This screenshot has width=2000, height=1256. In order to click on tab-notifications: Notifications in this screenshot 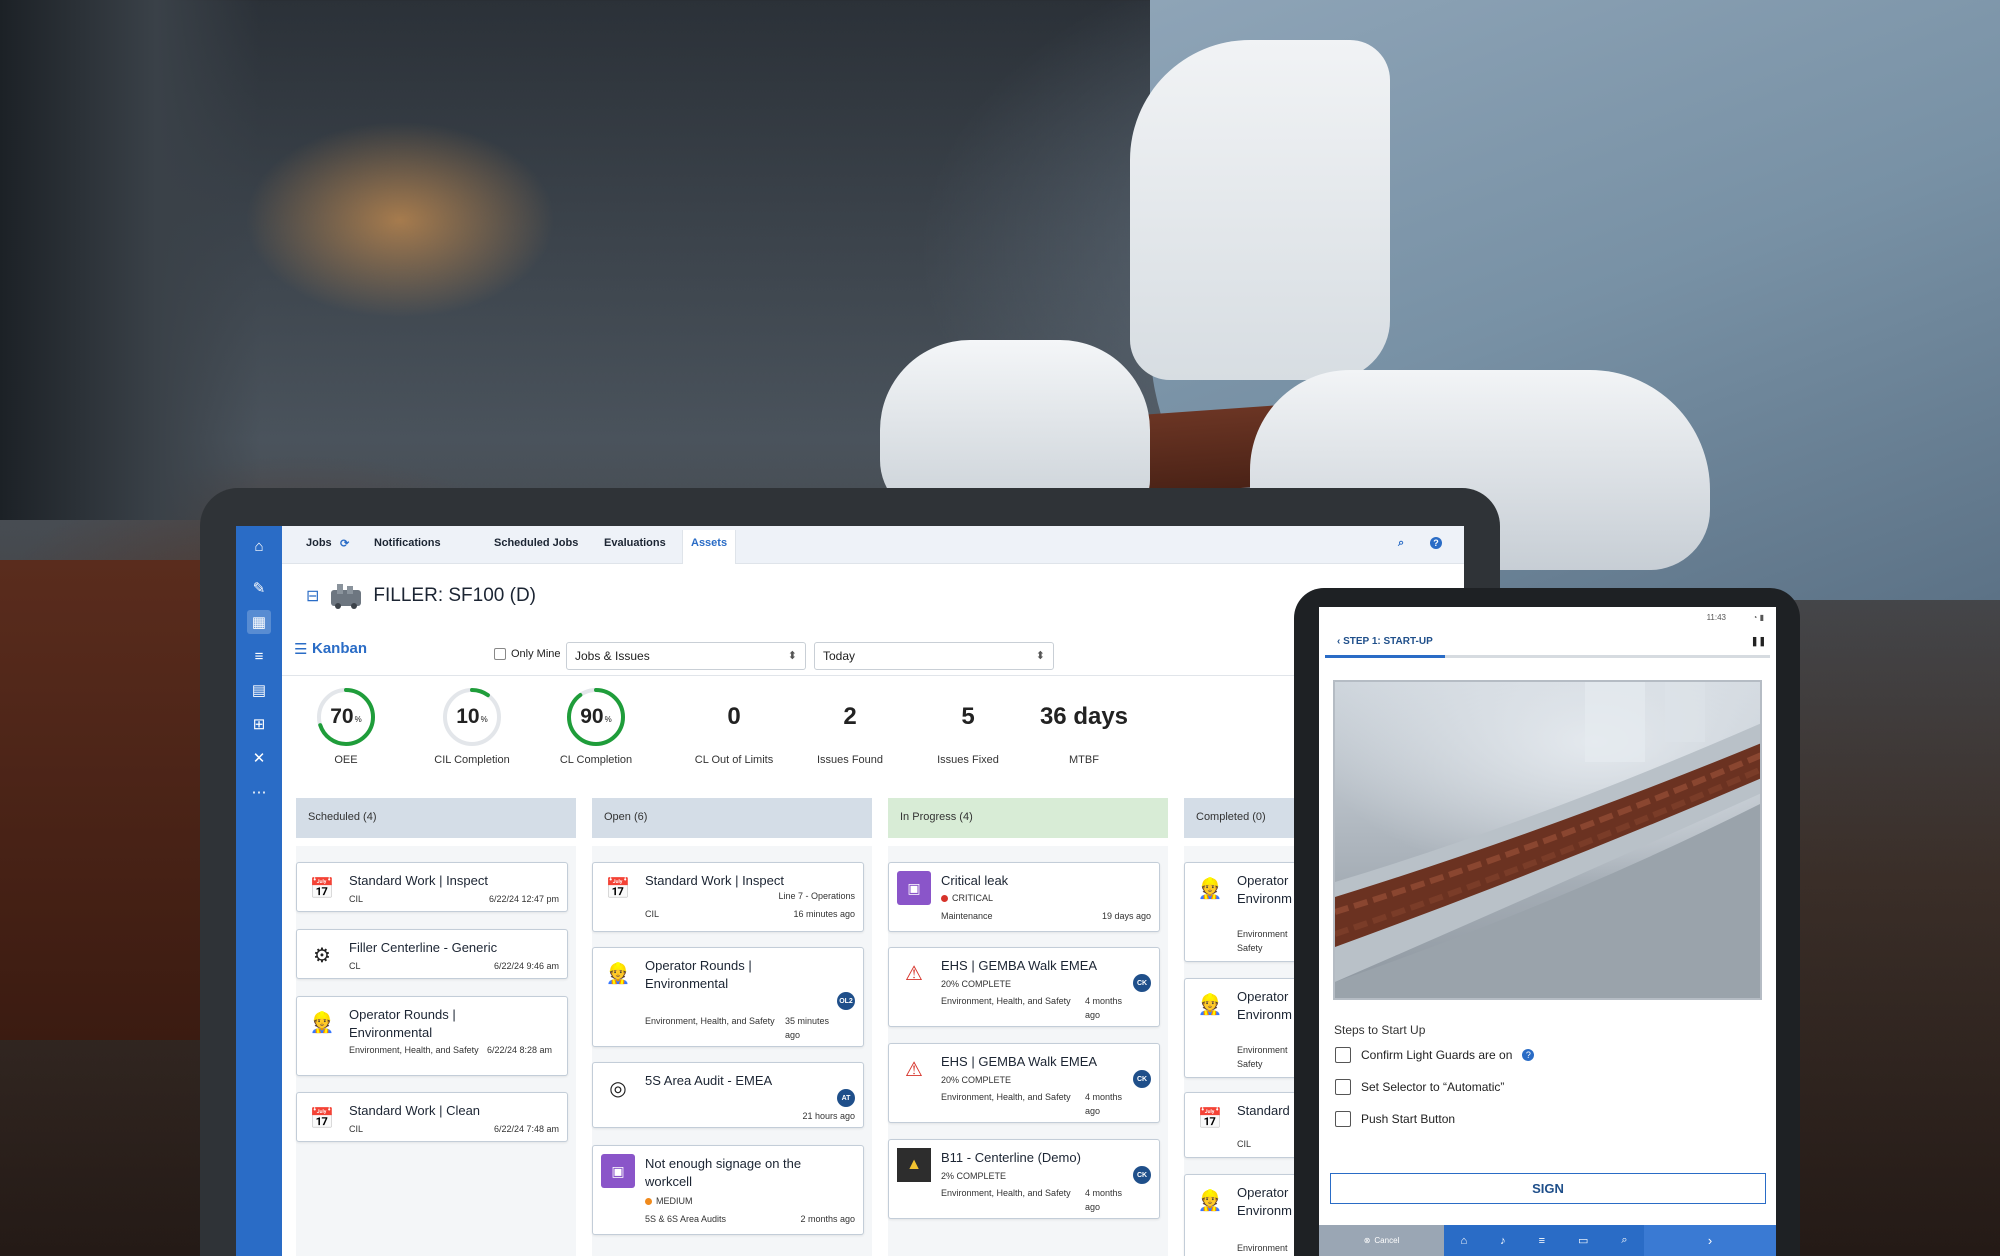, I will do `click(407, 543)`.